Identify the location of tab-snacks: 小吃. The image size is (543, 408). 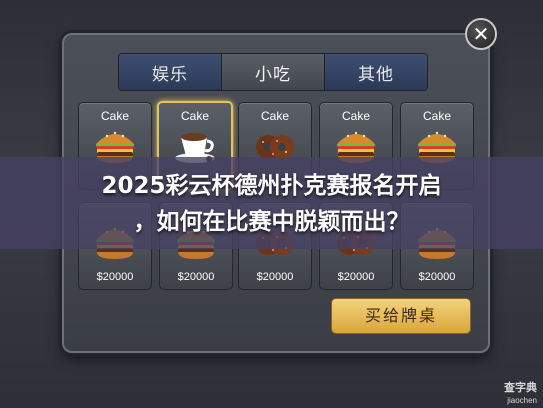
(273, 72).